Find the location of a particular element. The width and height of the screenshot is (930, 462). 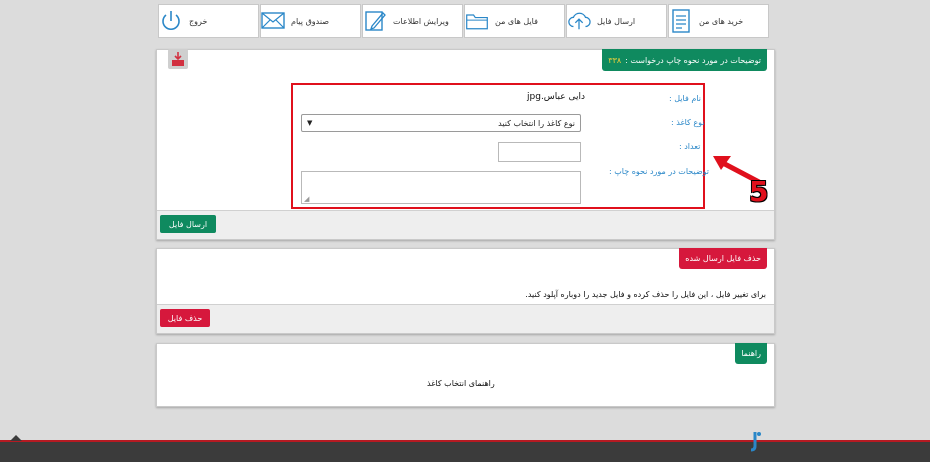

paper-type-label: نوع کاغذ : is located at coordinates (688, 122).